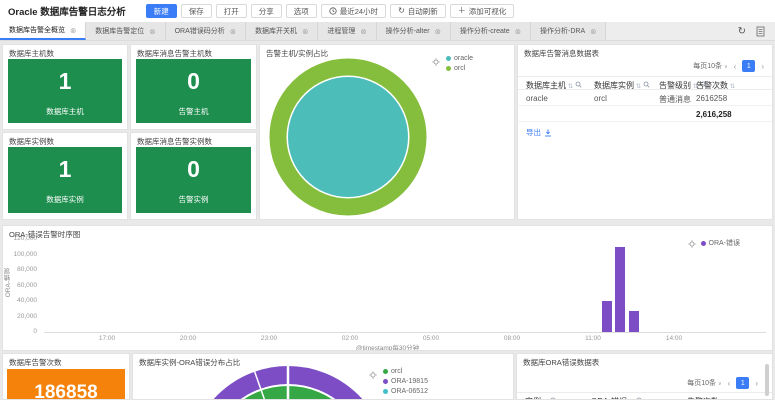  What do you see at coordinates (413, 31) in the screenshot?
I see `tab-alter: 操作分析-alter ⊗` at bounding box center [413, 31].